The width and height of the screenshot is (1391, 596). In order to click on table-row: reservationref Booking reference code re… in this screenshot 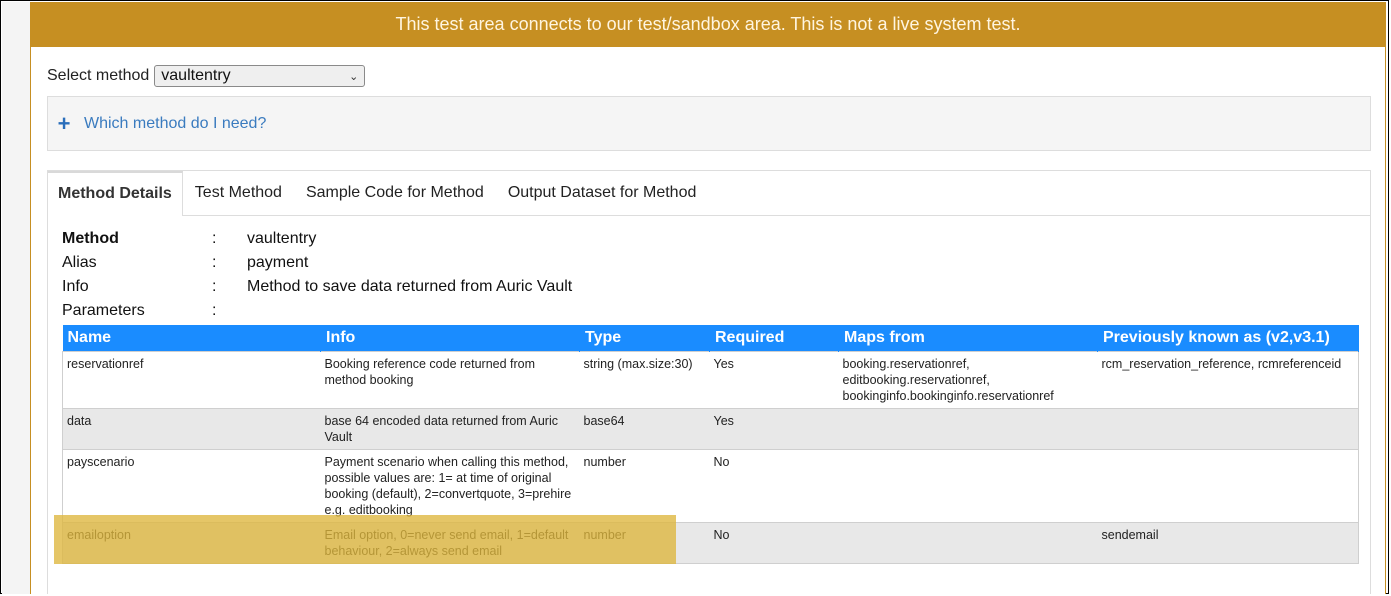, I will do `click(710, 380)`.